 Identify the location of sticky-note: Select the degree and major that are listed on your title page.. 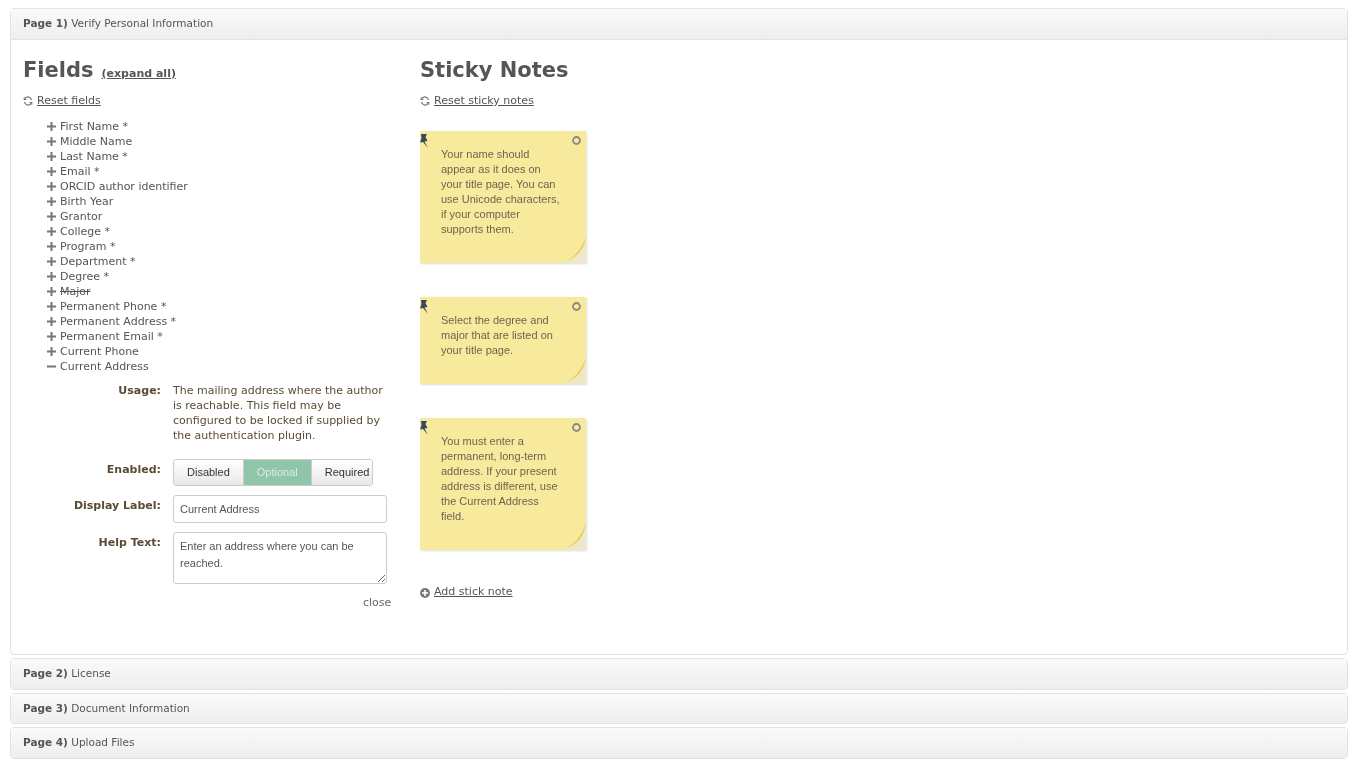
(503, 341).